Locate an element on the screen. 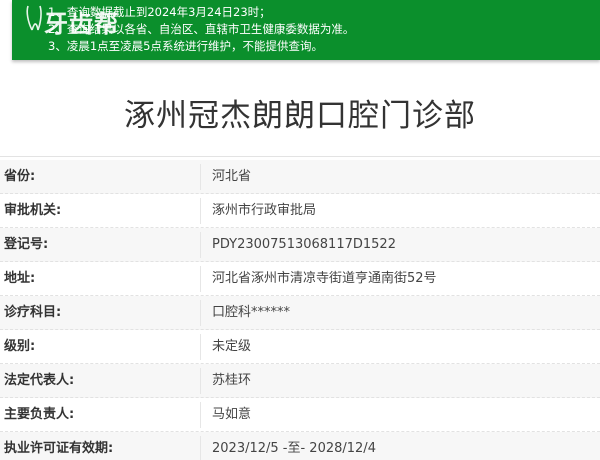 Image resolution: width=600 pixels, height=460 pixels. detail-row-approval-authority: 审批机关: 涿州市行政审批局 is located at coordinates (300, 211).